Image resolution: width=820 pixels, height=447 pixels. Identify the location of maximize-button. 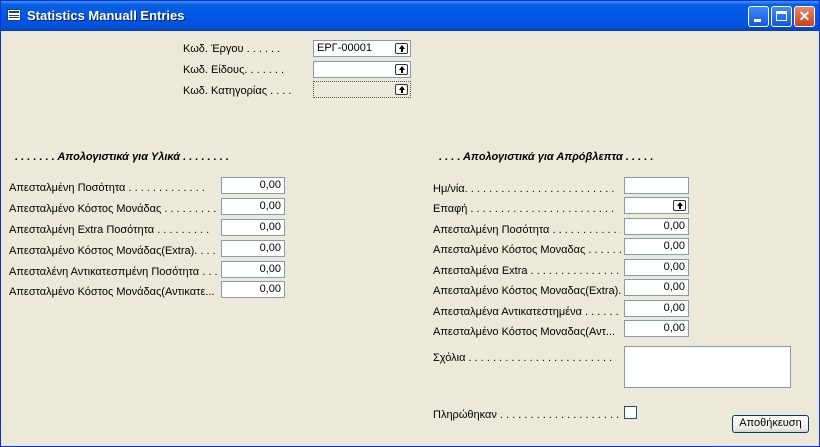
(781, 16).